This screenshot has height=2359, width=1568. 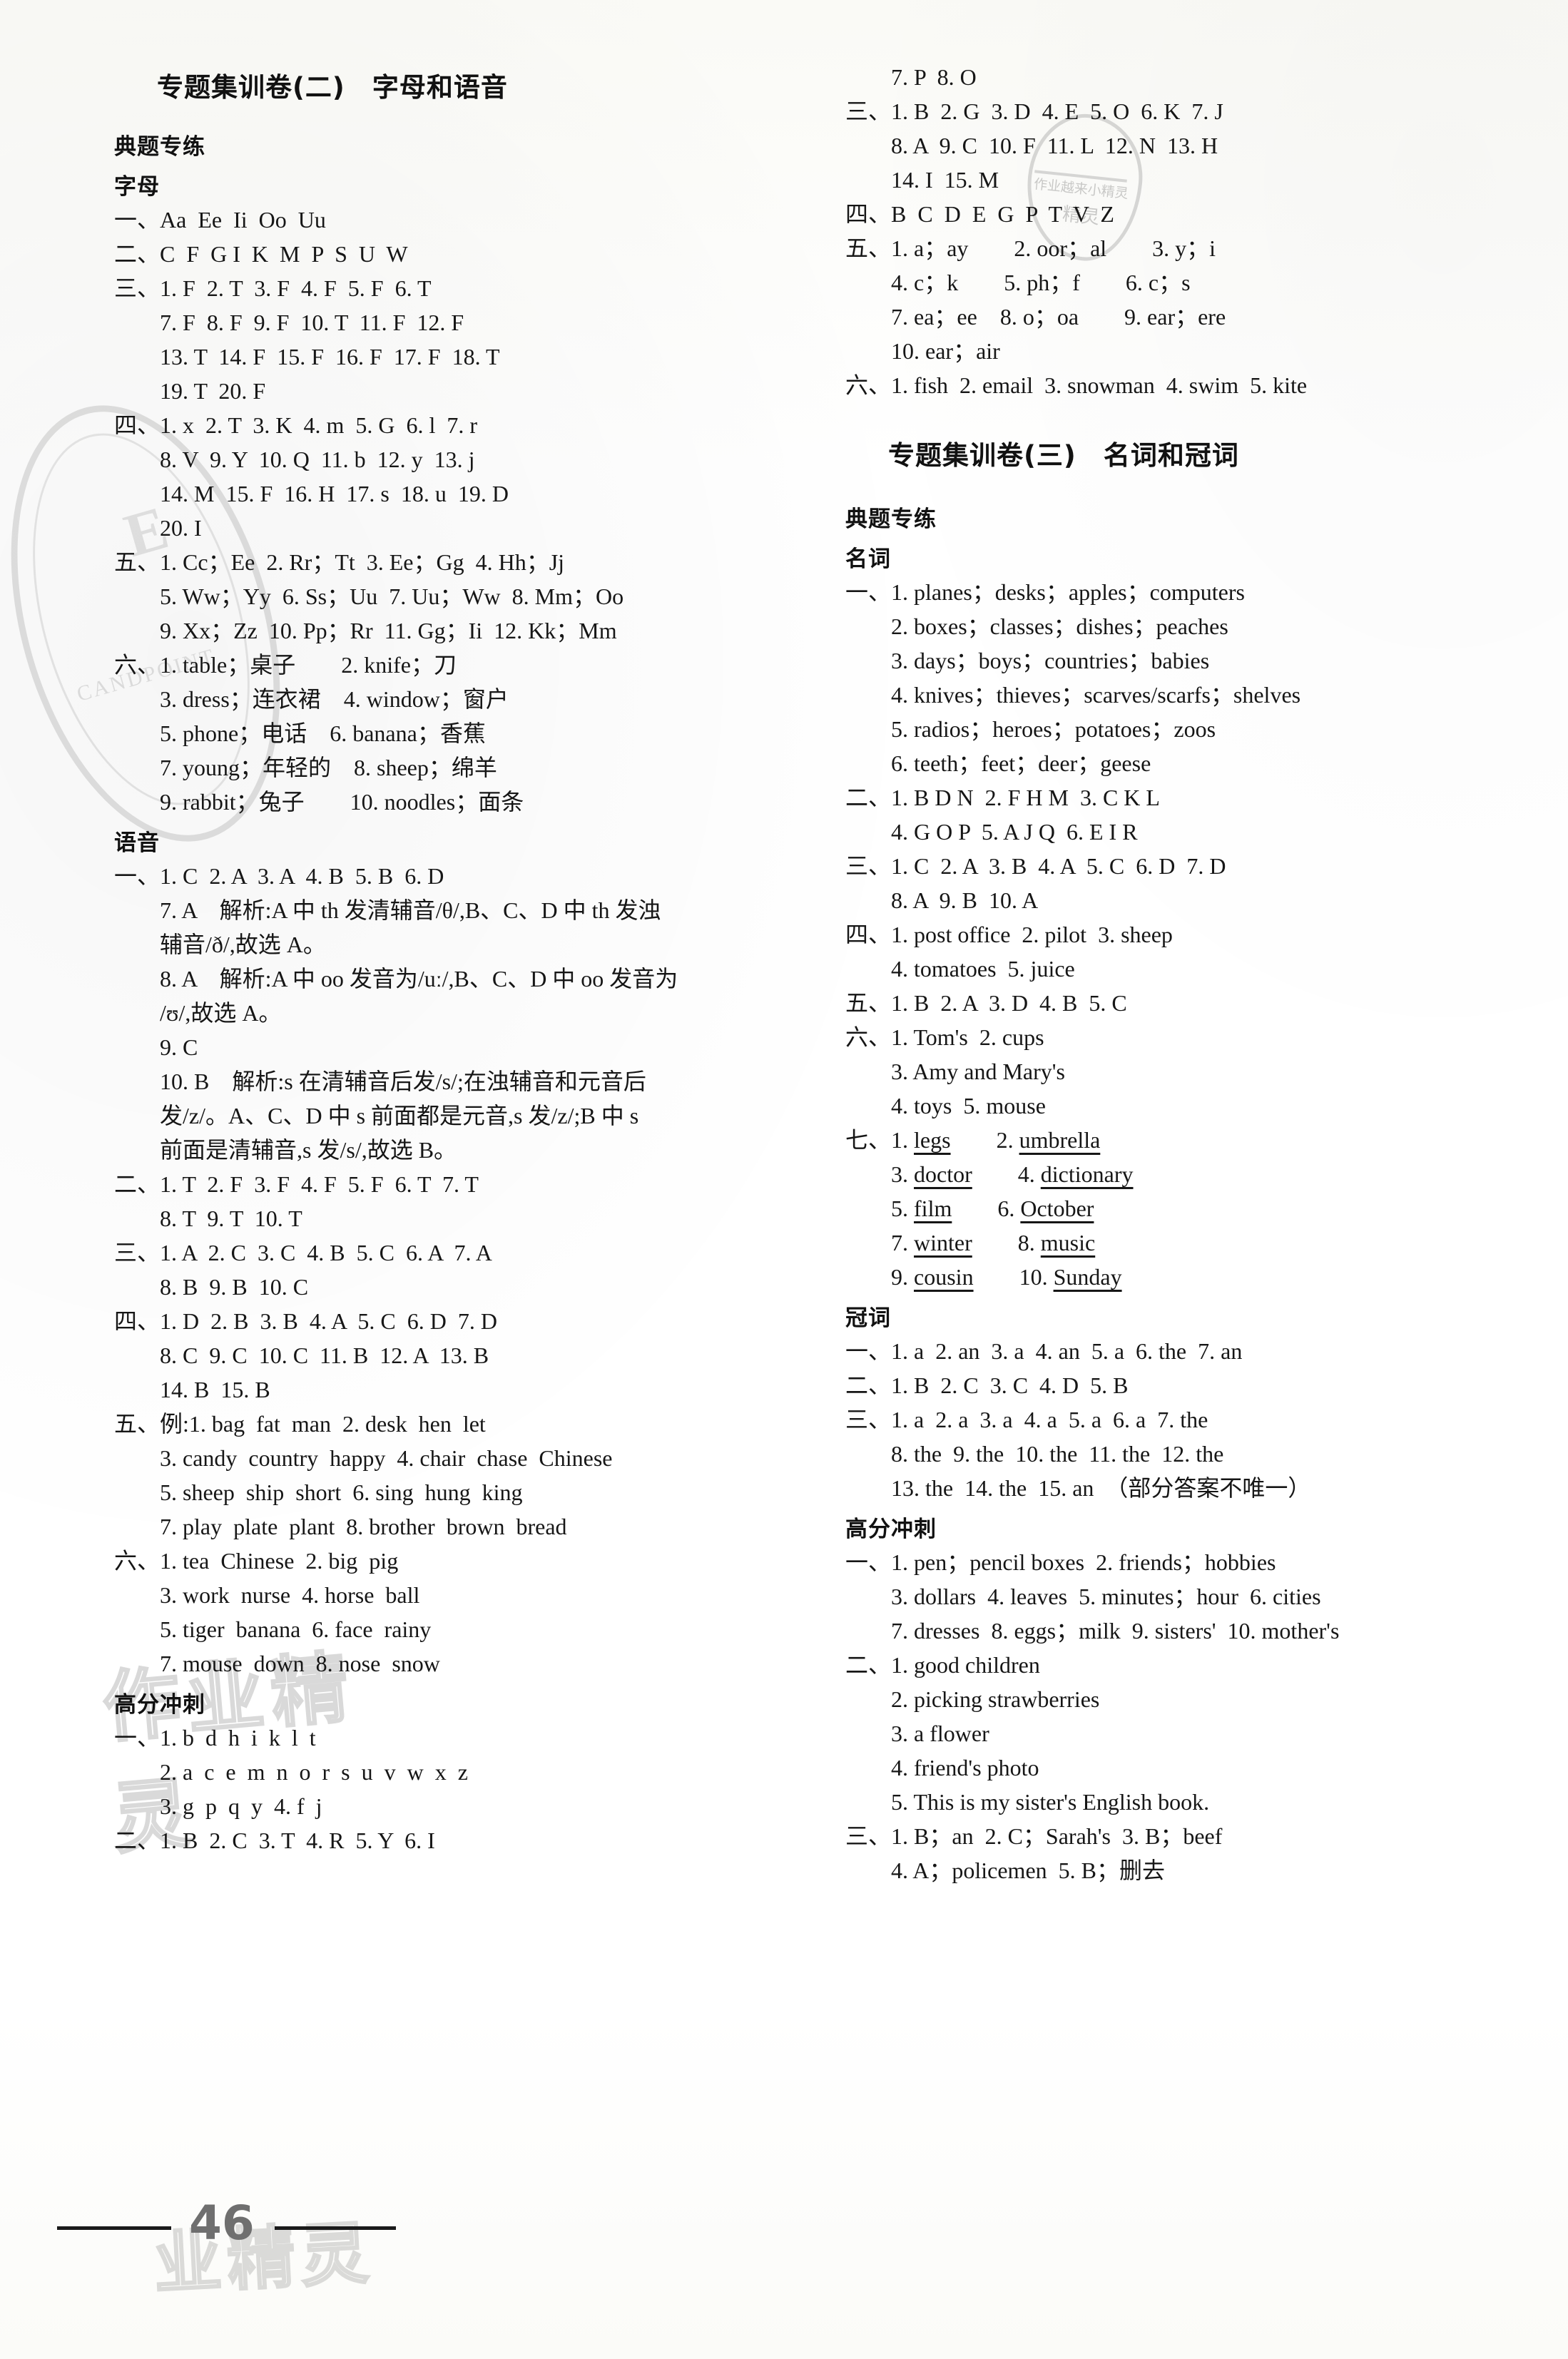 What do you see at coordinates (221, 1013) in the screenshot?
I see `answer-line-text: /ʊ/,故选 A。` at bounding box center [221, 1013].